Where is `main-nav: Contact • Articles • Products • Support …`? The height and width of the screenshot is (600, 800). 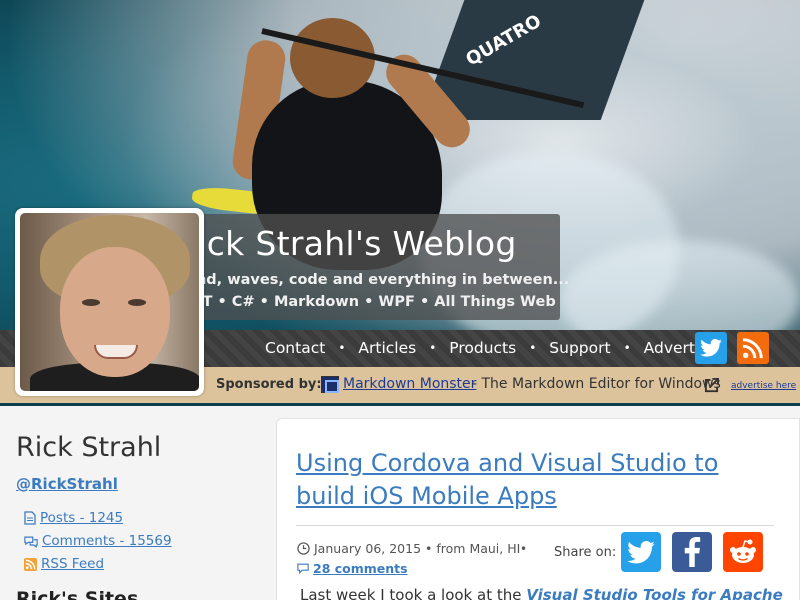 main-nav: Contact • Articles • Products • Support … is located at coordinates (491, 348).